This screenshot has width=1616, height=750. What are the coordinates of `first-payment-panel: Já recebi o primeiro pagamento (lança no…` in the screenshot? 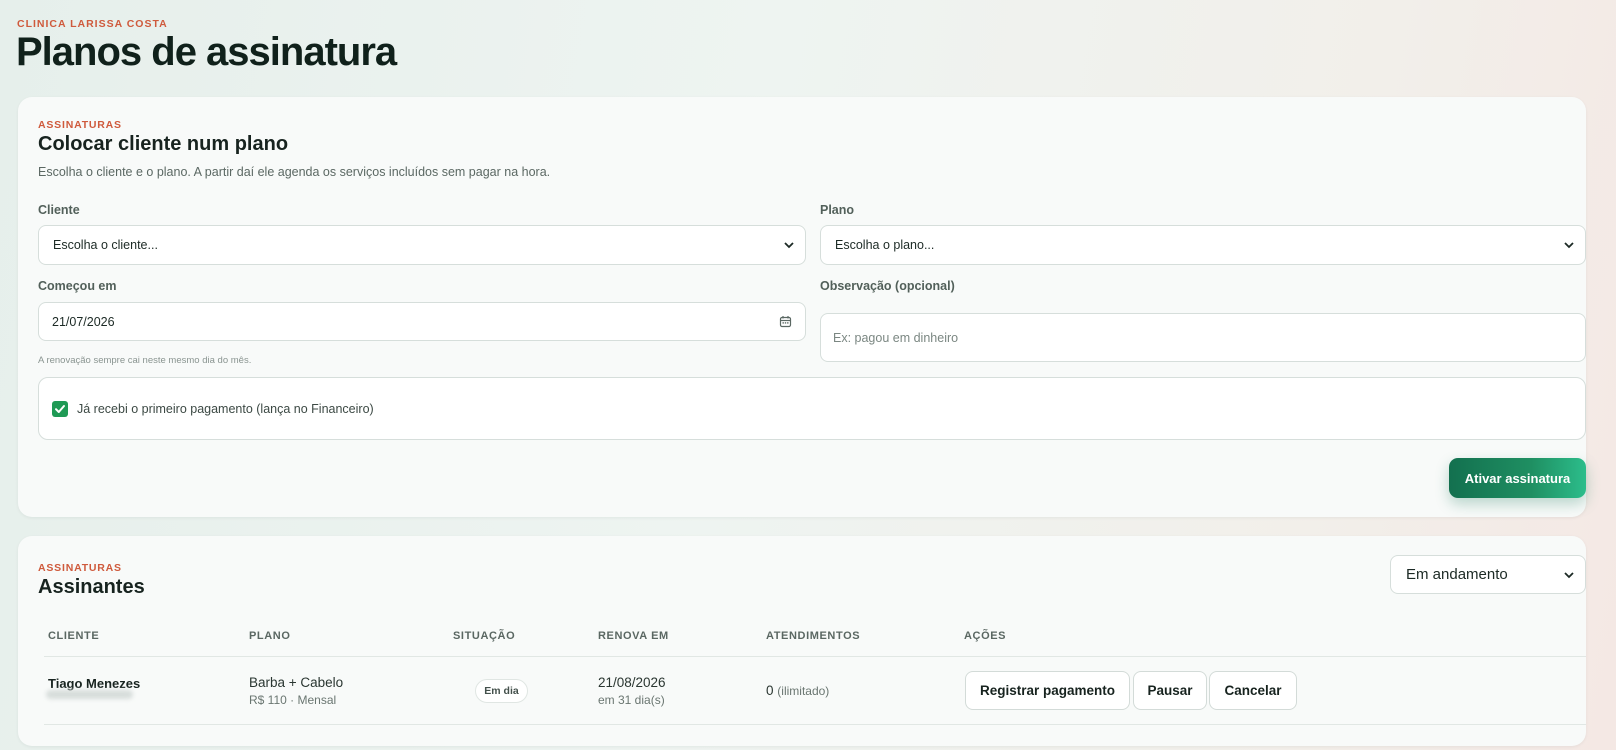 It's located at (812, 408).